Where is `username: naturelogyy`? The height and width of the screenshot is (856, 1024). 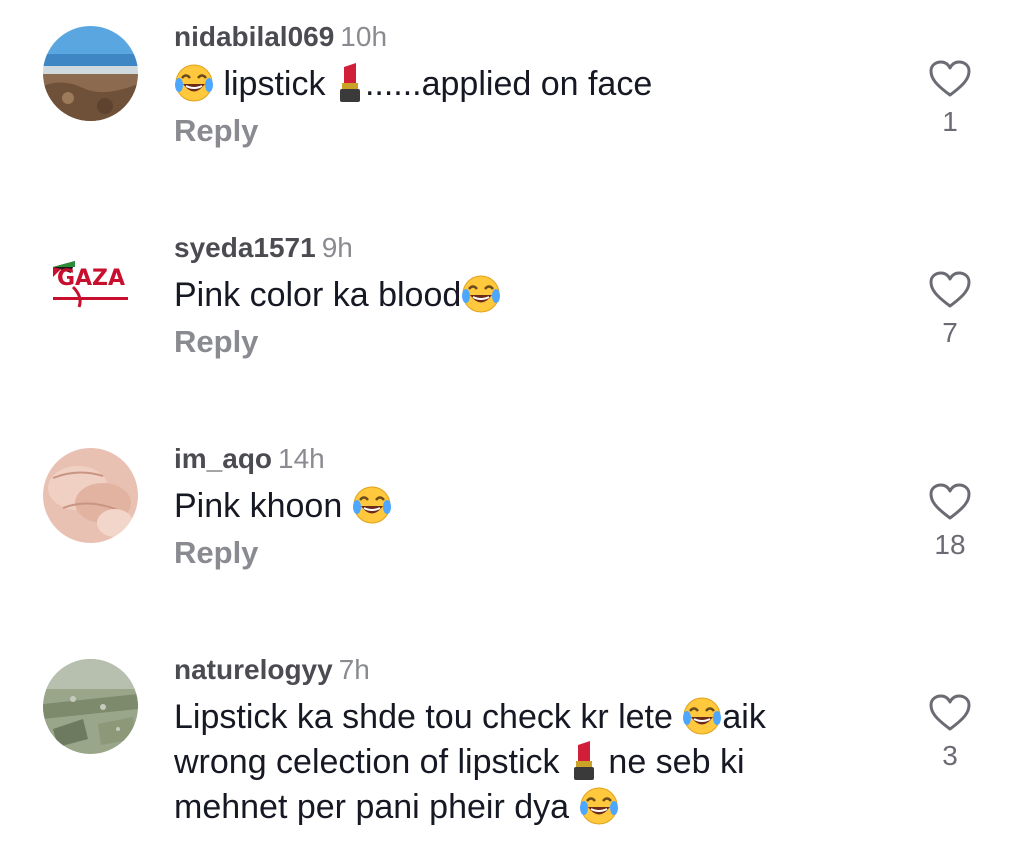 username: naturelogyy is located at coordinates (253, 669).